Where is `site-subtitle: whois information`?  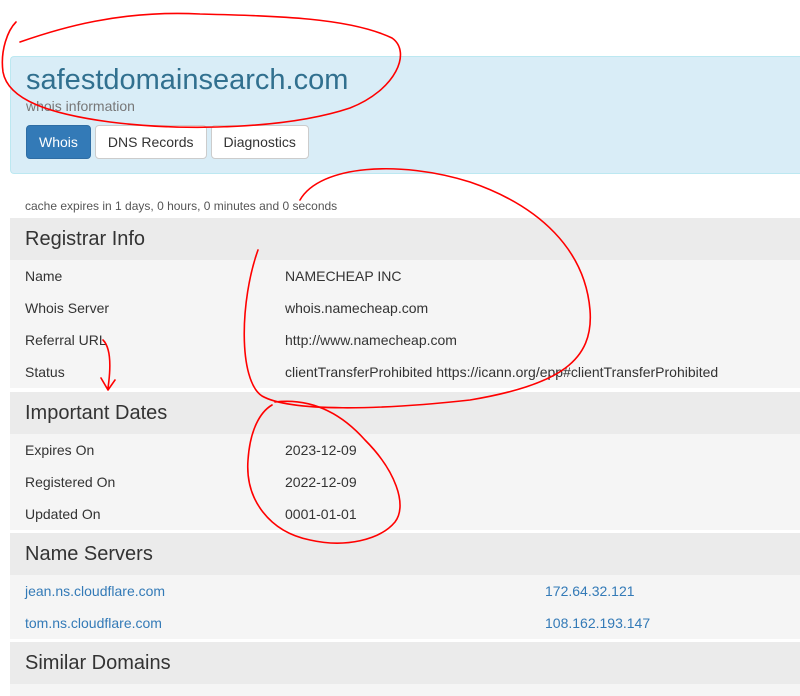 site-subtitle: whois information is located at coordinates (80, 106).